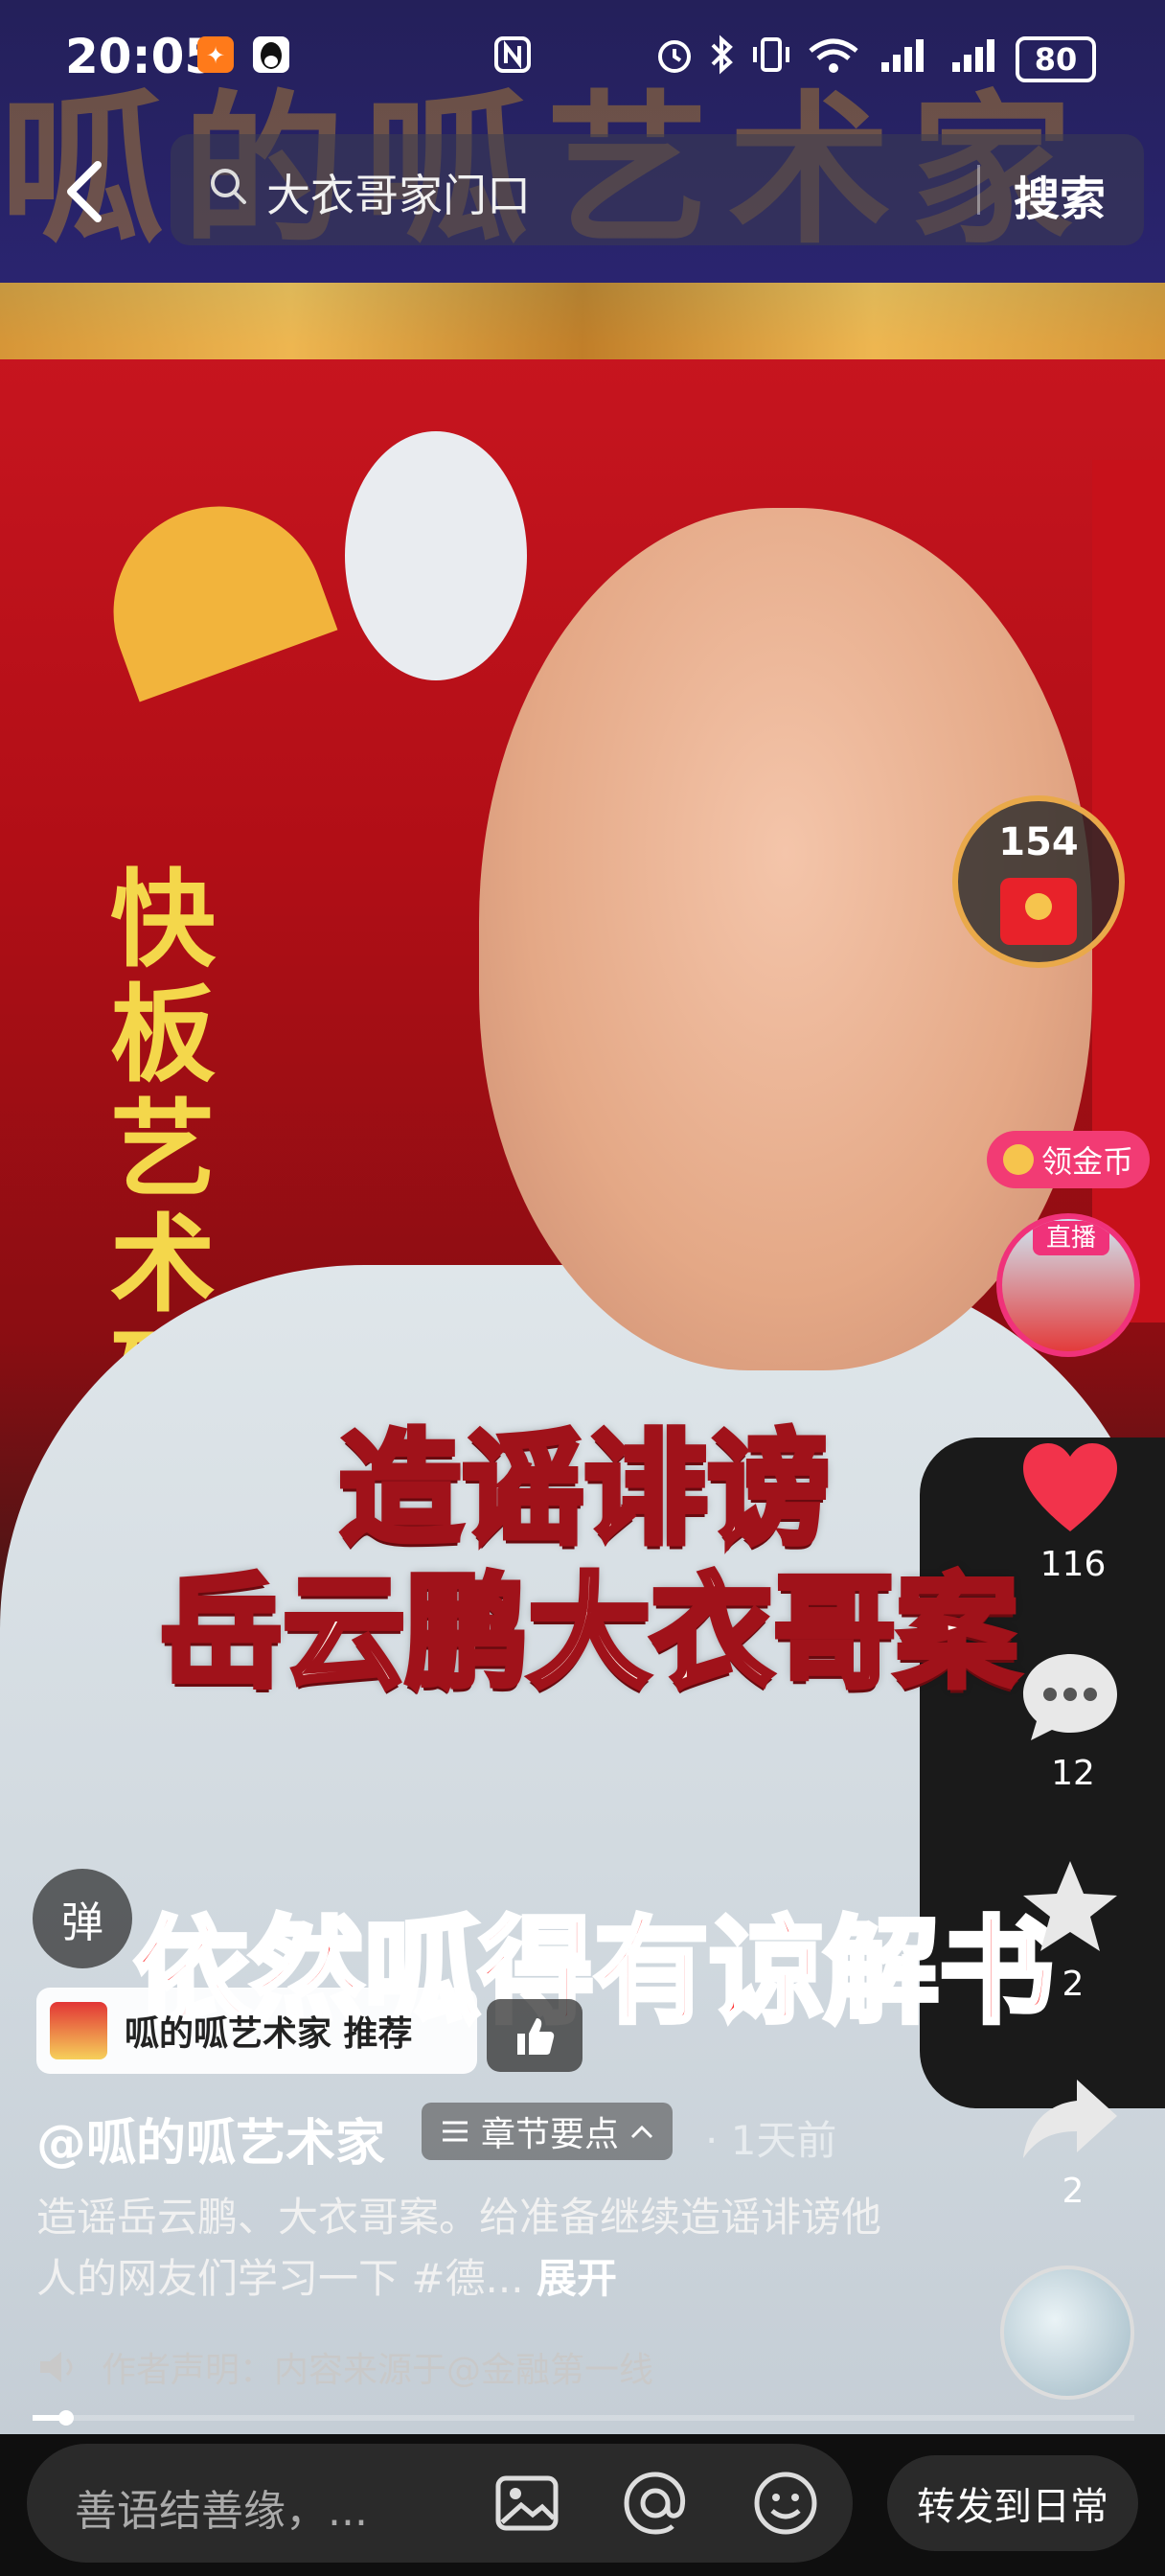  What do you see at coordinates (210, 2138) in the screenshot?
I see `author-name: @呱的呱艺术家` at bounding box center [210, 2138].